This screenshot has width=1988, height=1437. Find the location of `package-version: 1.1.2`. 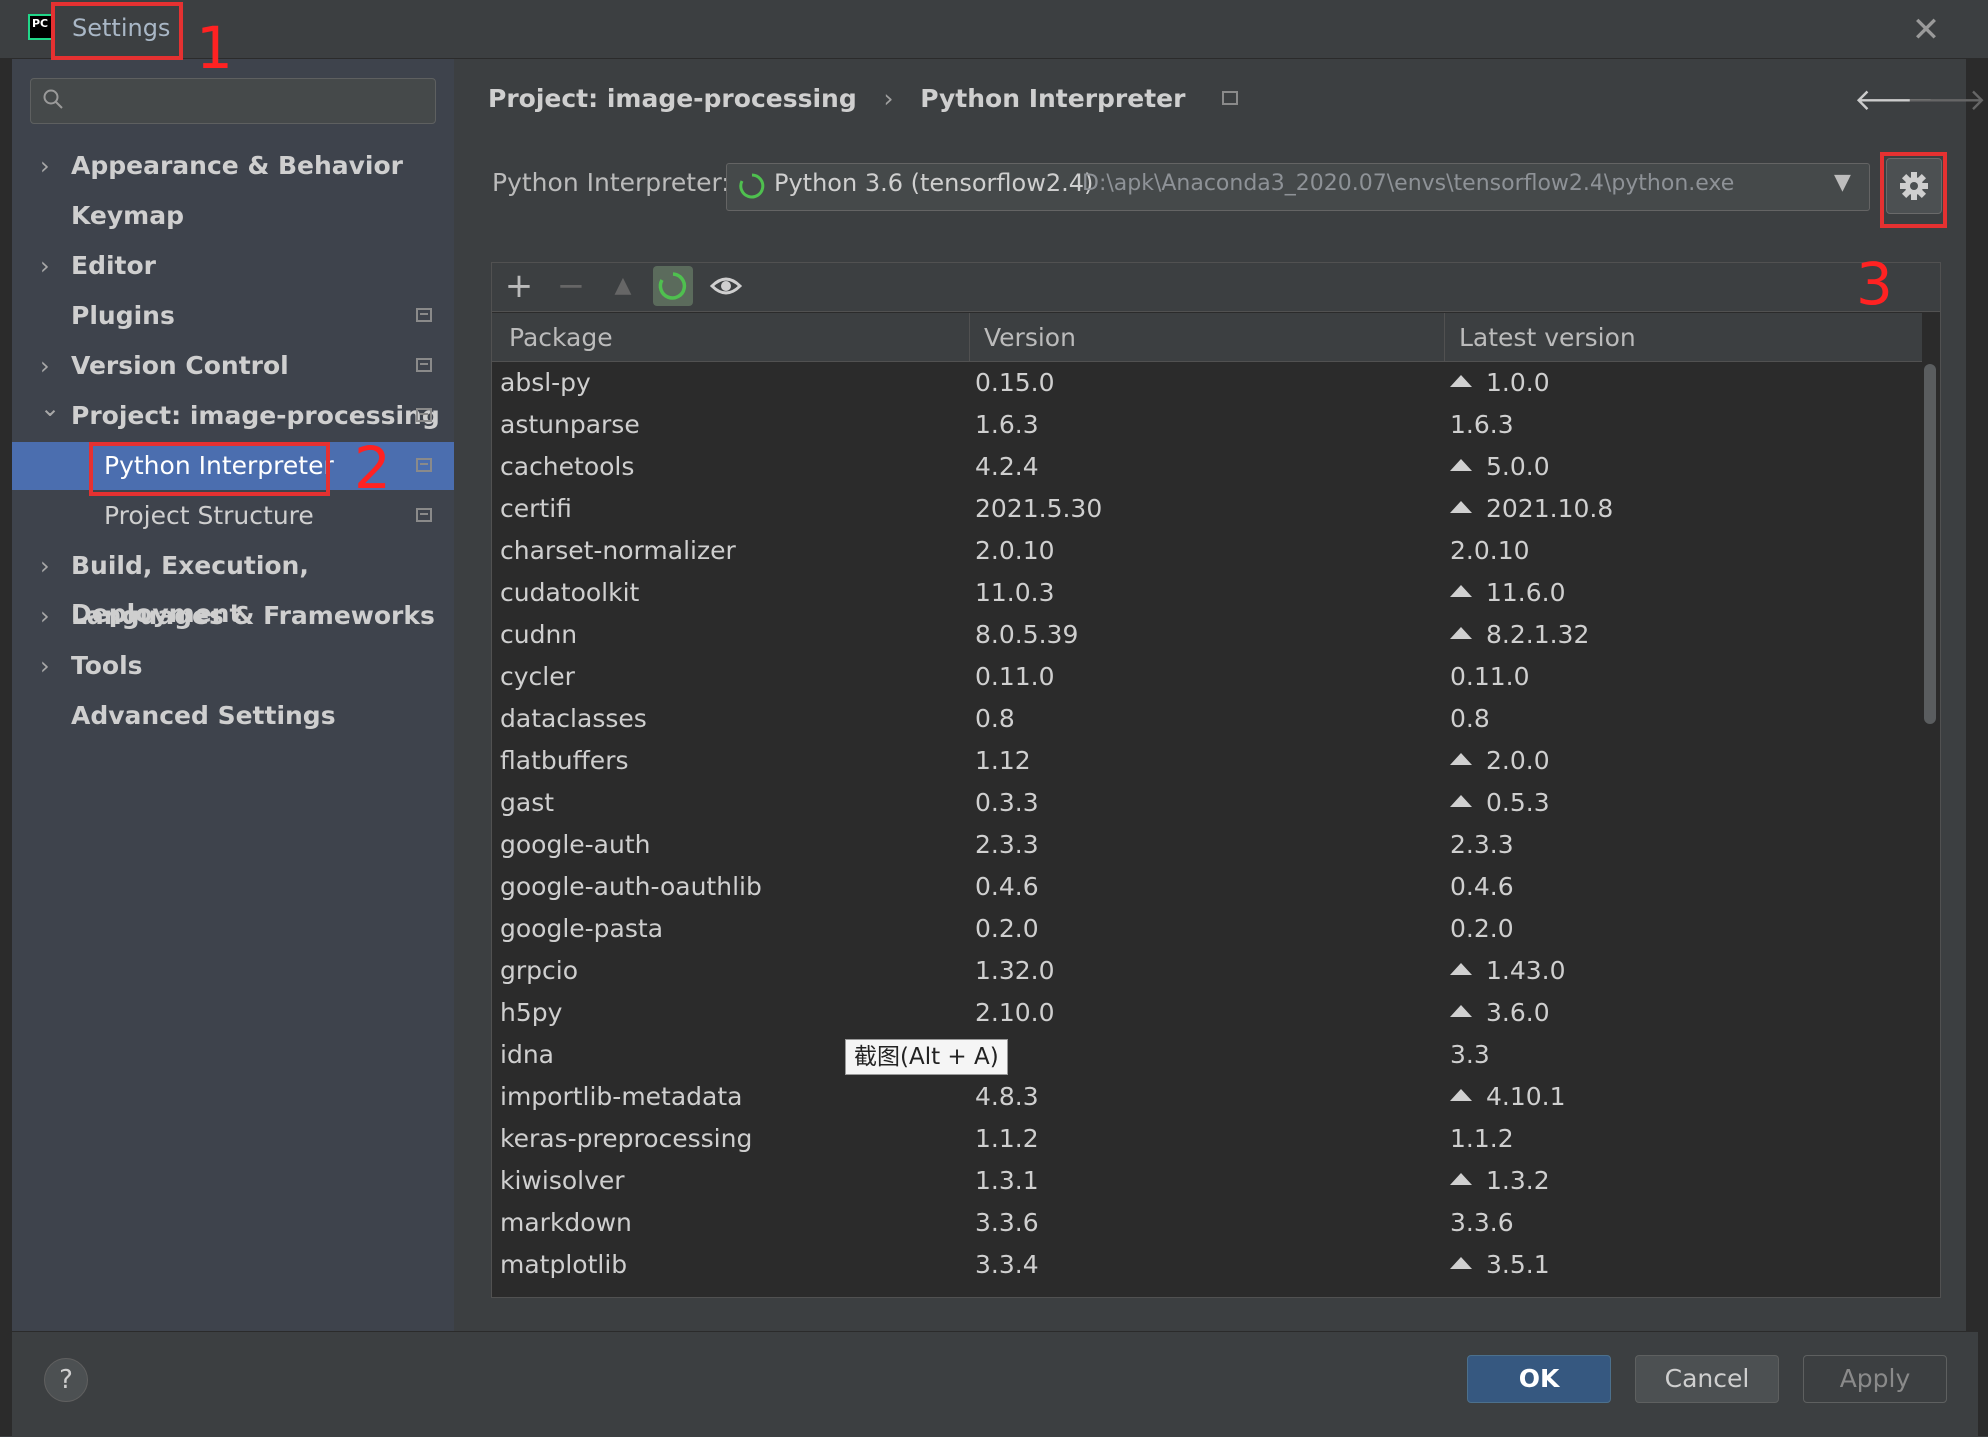

package-version: 1.1.2 is located at coordinates (1007, 1139).